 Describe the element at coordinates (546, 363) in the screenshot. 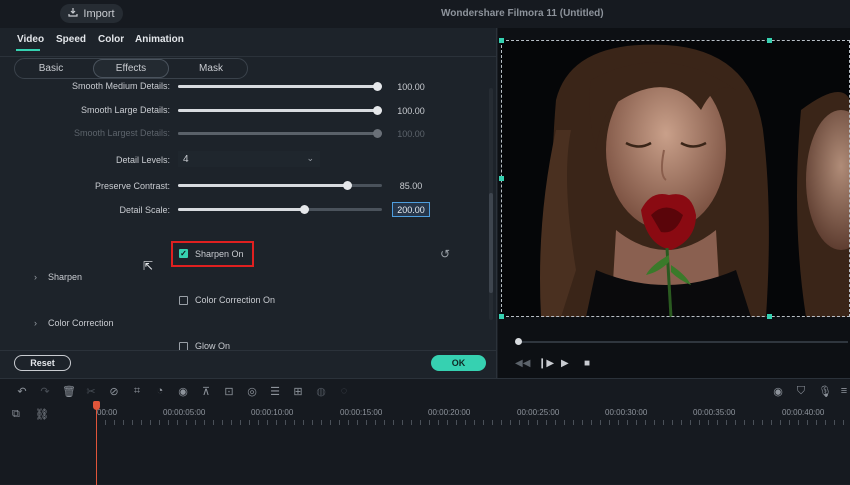

I see `step-forward-icon: ❙▶` at that location.